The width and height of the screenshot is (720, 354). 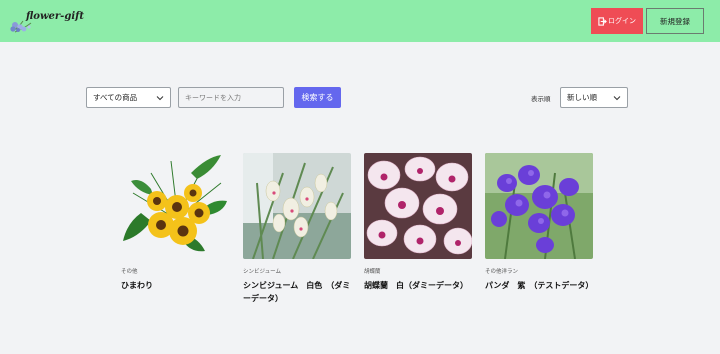 I want to click on product-name: シンビジューム 白色 （ダミーデータ）, so click(x=297, y=292).